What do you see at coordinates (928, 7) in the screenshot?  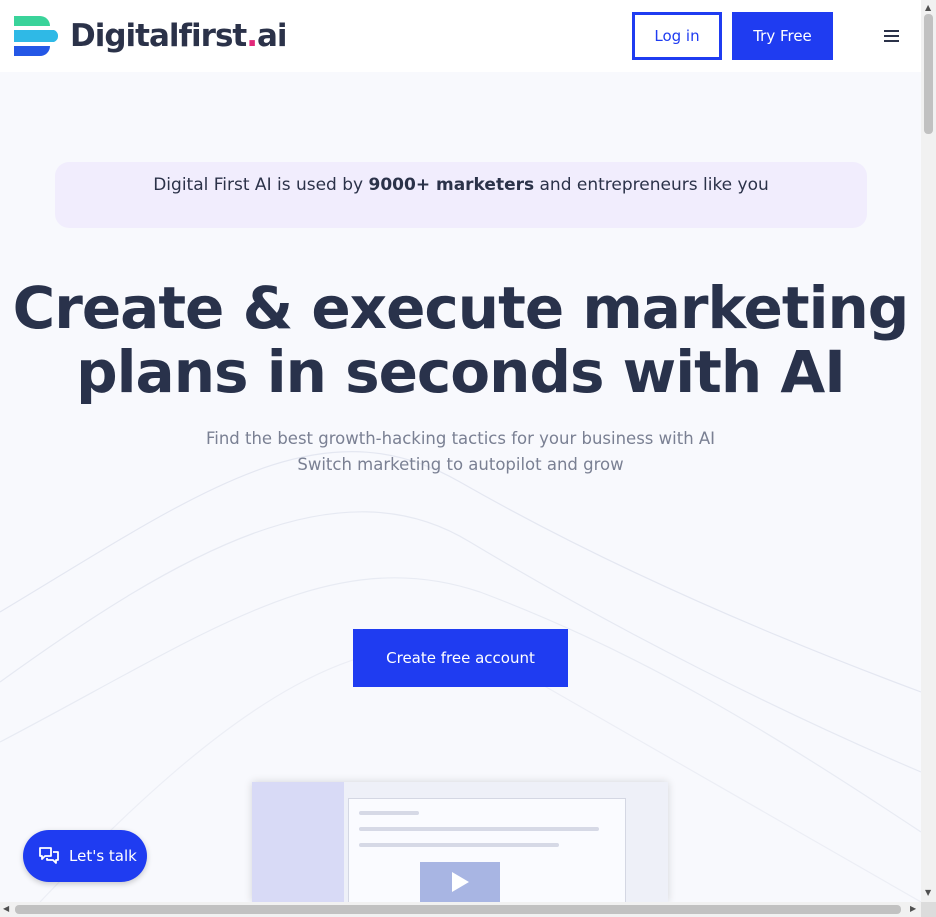 I see `scroll-up-arrow-icon: ▲` at bounding box center [928, 7].